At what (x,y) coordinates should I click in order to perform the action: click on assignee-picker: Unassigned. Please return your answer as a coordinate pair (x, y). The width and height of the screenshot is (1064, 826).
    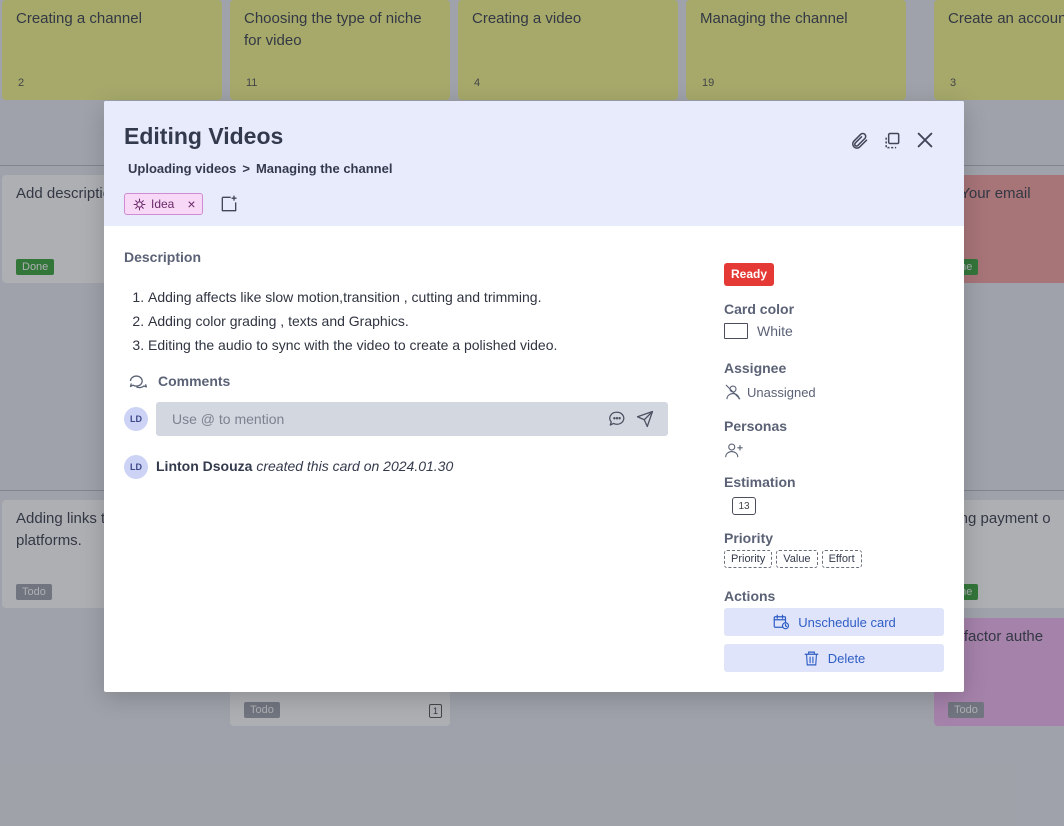
    Looking at the image, I should click on (770, 392).